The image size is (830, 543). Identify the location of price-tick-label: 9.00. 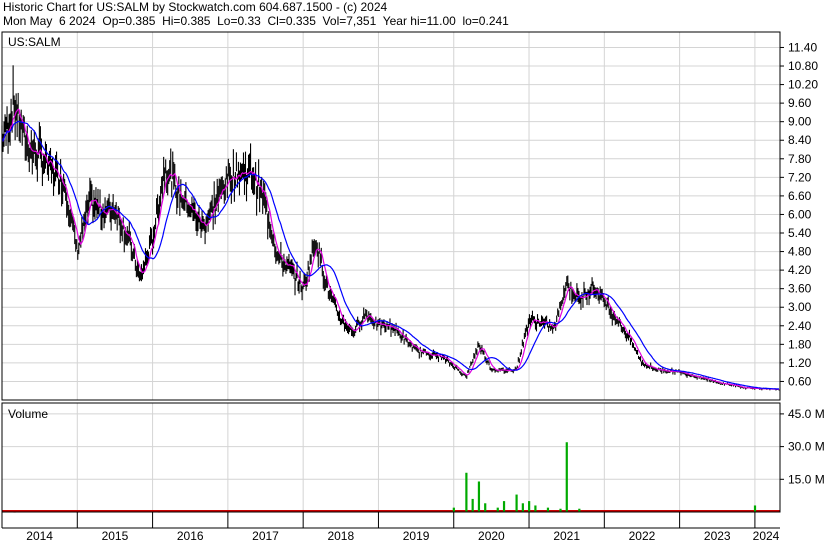
(800, 122).